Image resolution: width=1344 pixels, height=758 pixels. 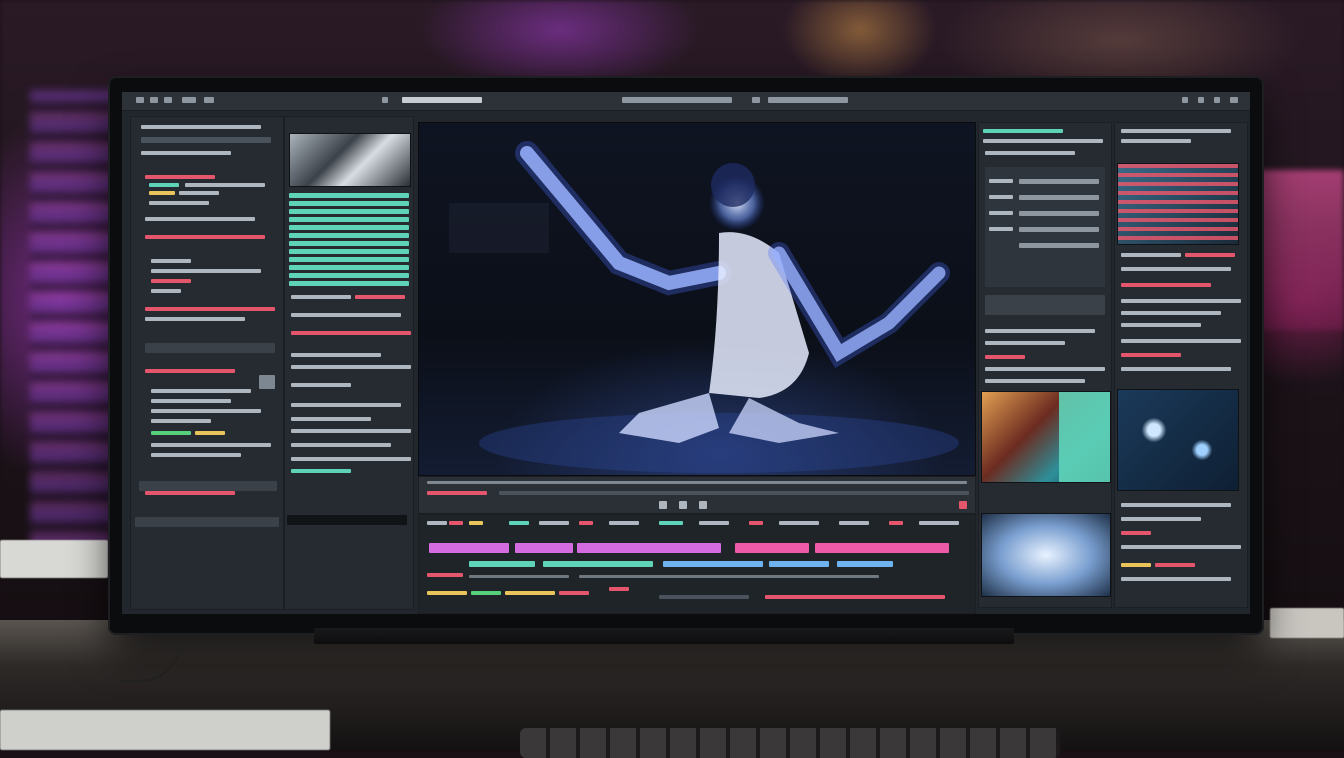 What do you see at coordinates (1307, 623) in the screenshot?
I see `paper-right` at bounding box center [1307, 623].